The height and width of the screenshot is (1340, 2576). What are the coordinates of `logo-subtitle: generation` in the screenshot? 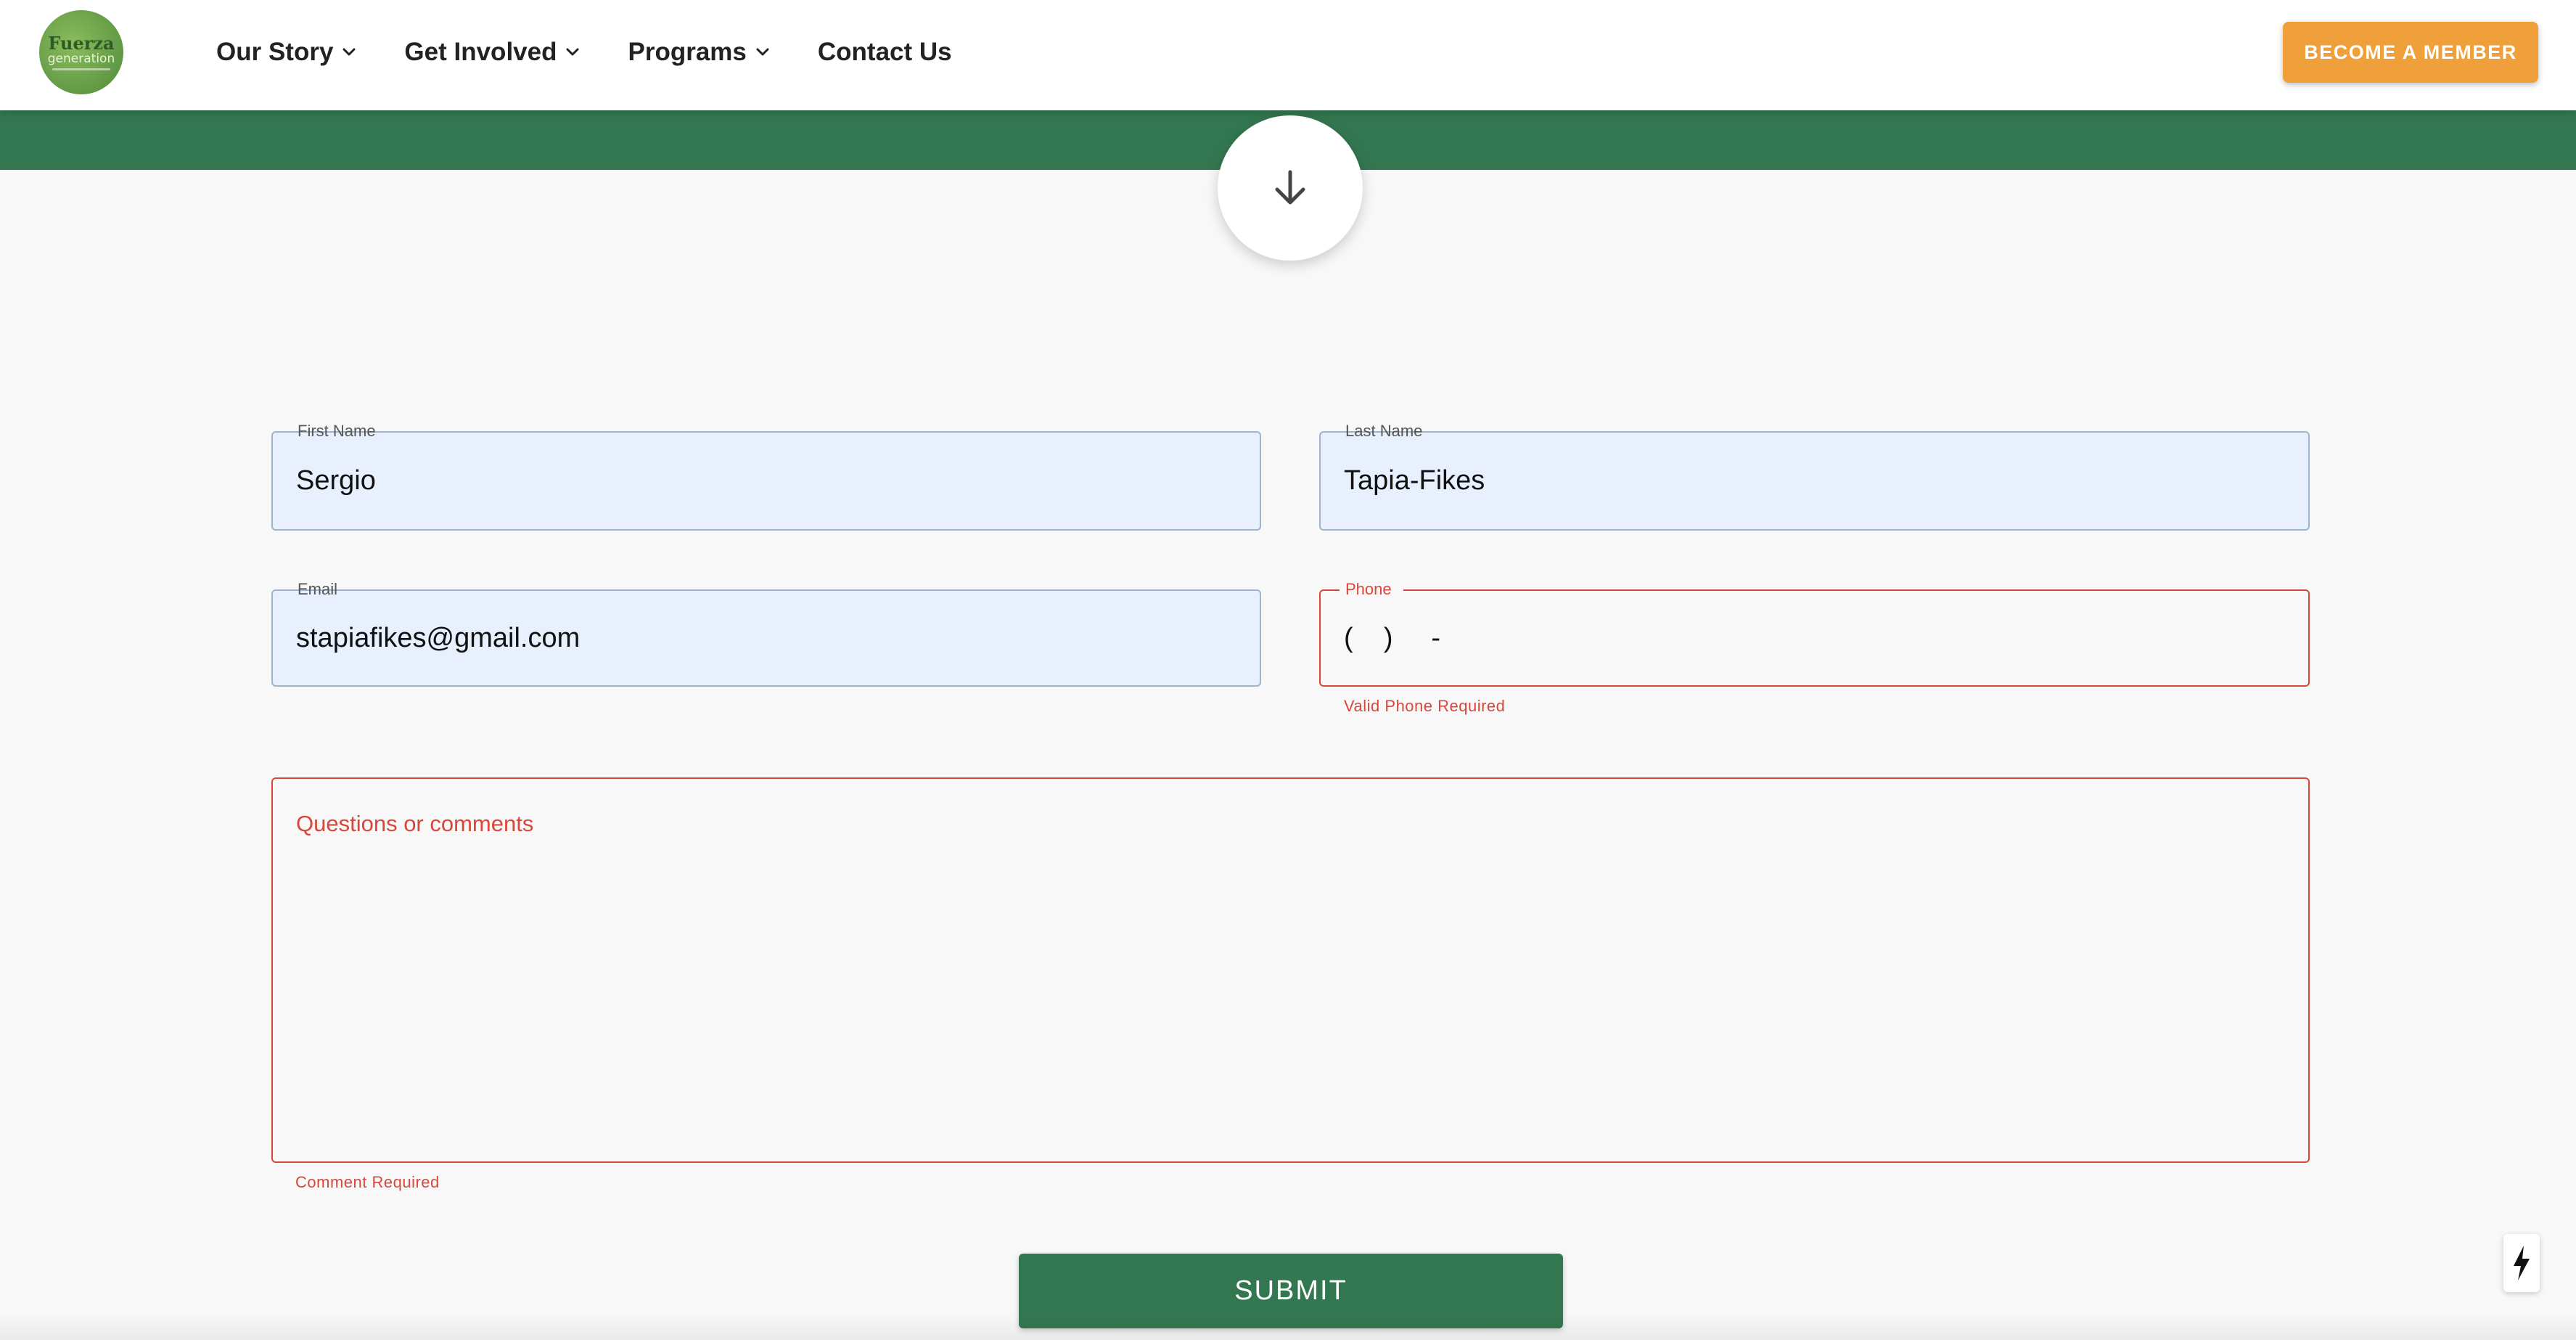 It's located at (81, 58).